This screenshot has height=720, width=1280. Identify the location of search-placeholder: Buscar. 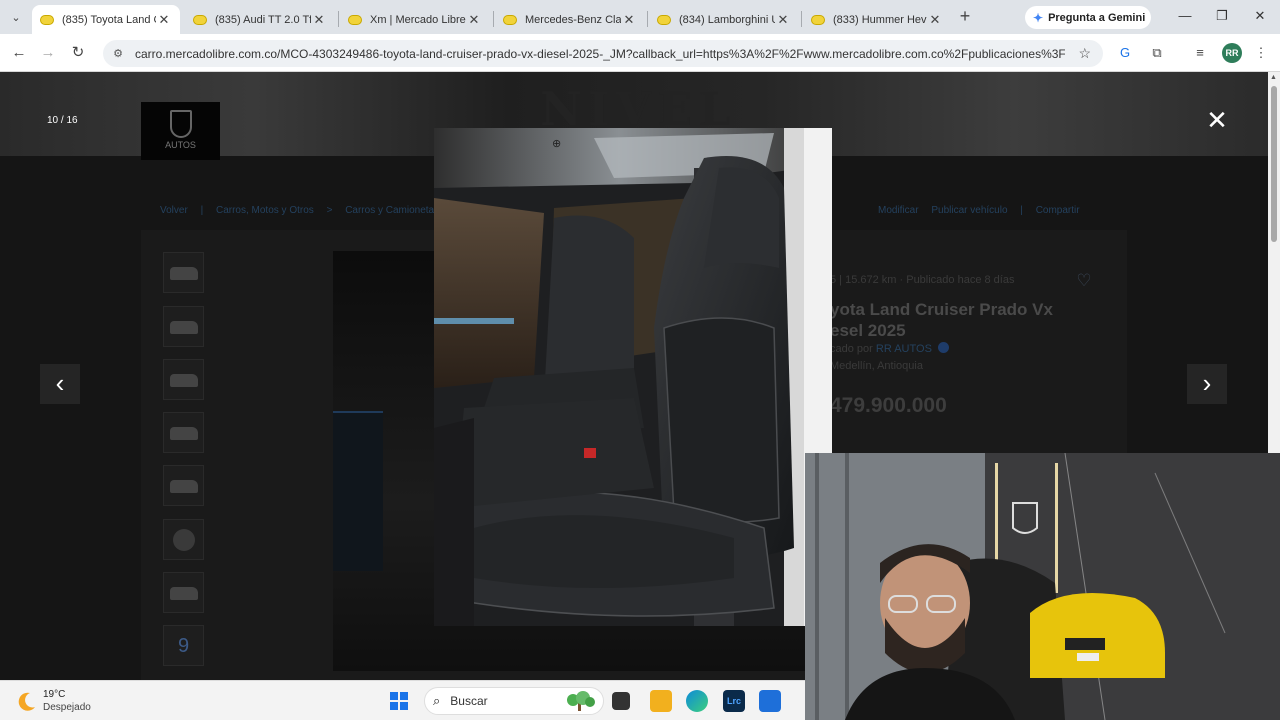
(469, 701).